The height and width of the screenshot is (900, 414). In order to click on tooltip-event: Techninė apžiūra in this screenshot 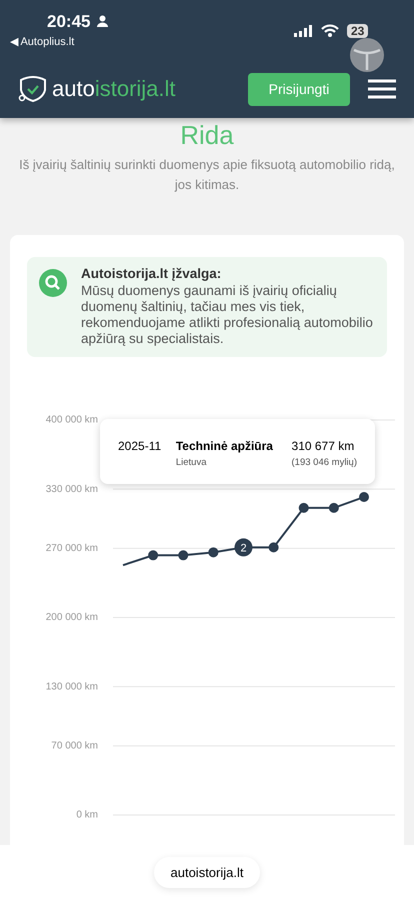, I will do `click(225, 446)`.